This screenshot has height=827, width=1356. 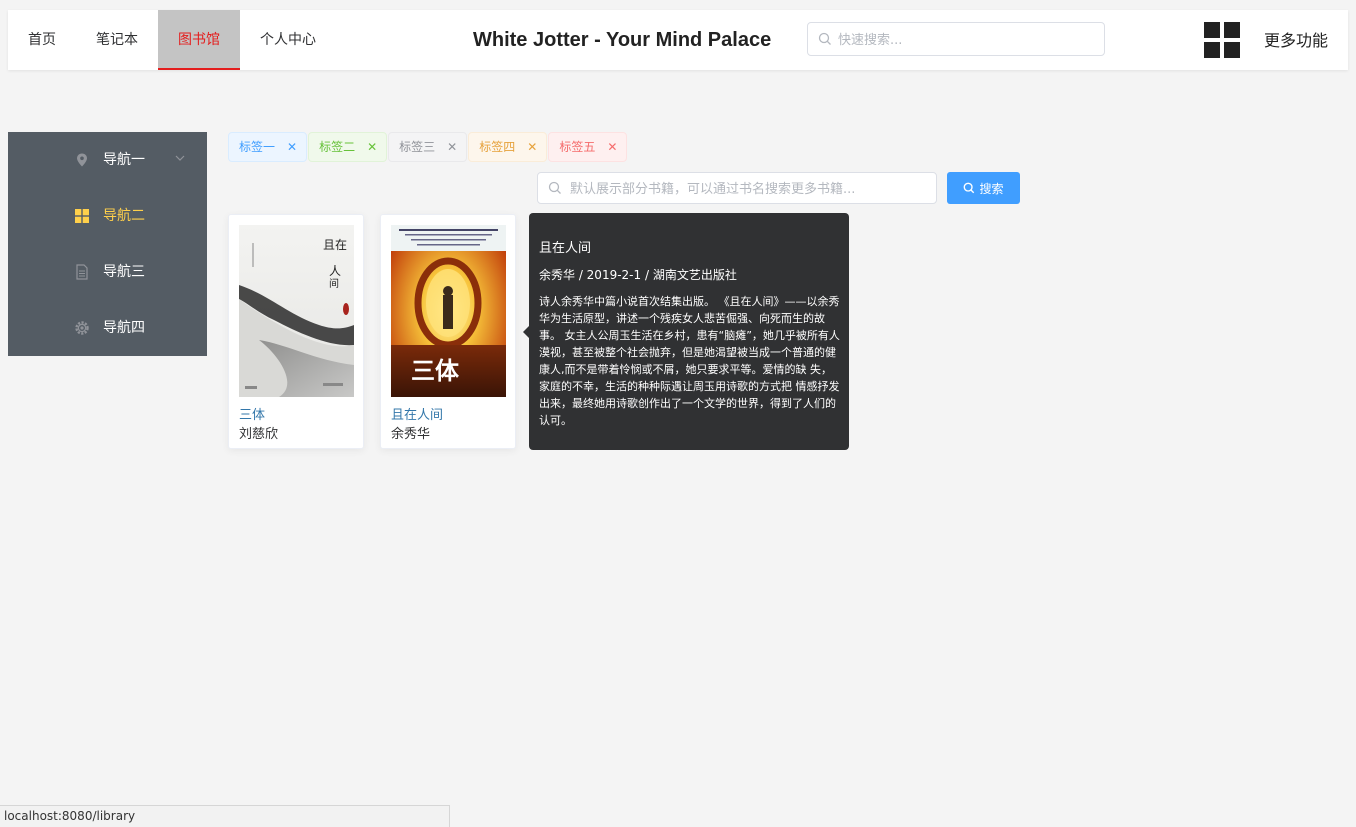 I want to click on tag-label: 标签一, so click(x=257, y=147).